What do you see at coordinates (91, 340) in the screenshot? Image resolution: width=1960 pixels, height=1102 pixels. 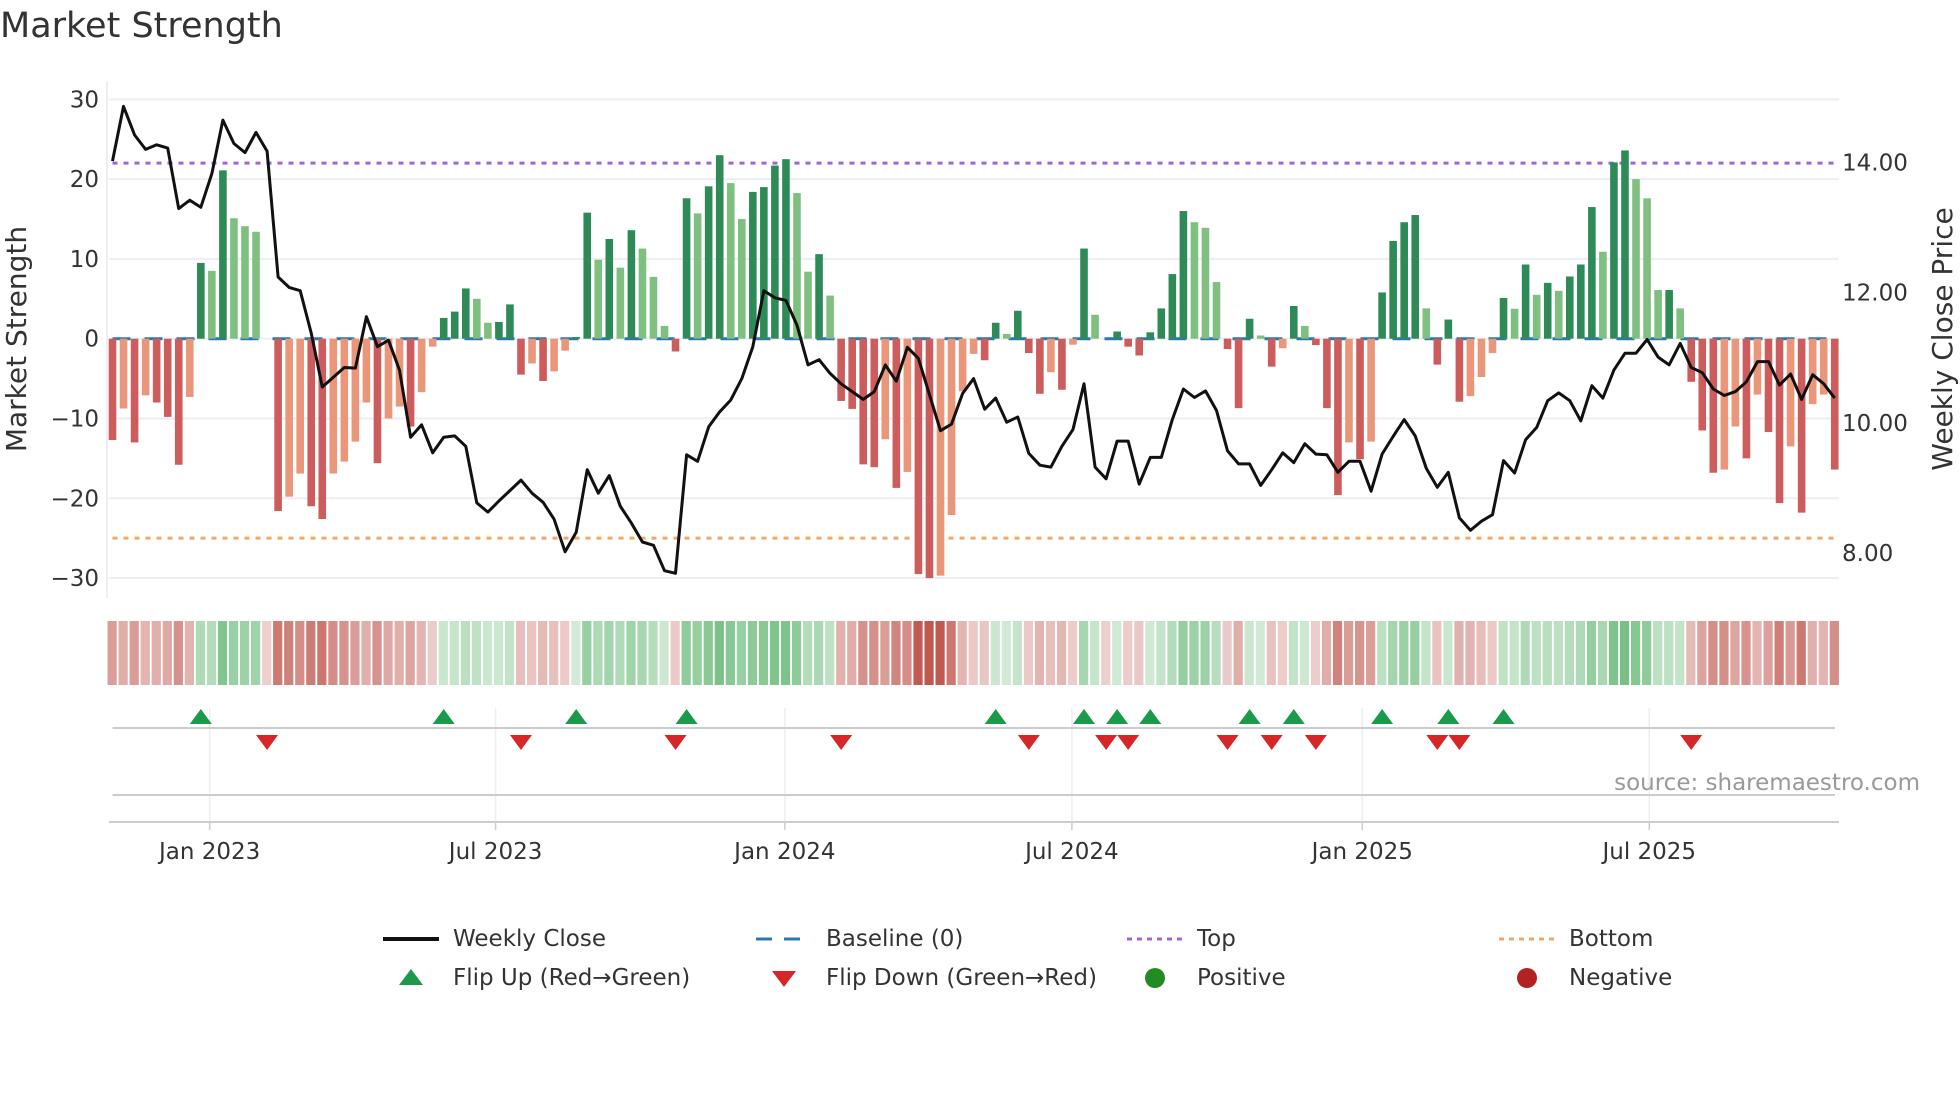 I see `y-tick-label: 0` at bounding box center [91, 340].